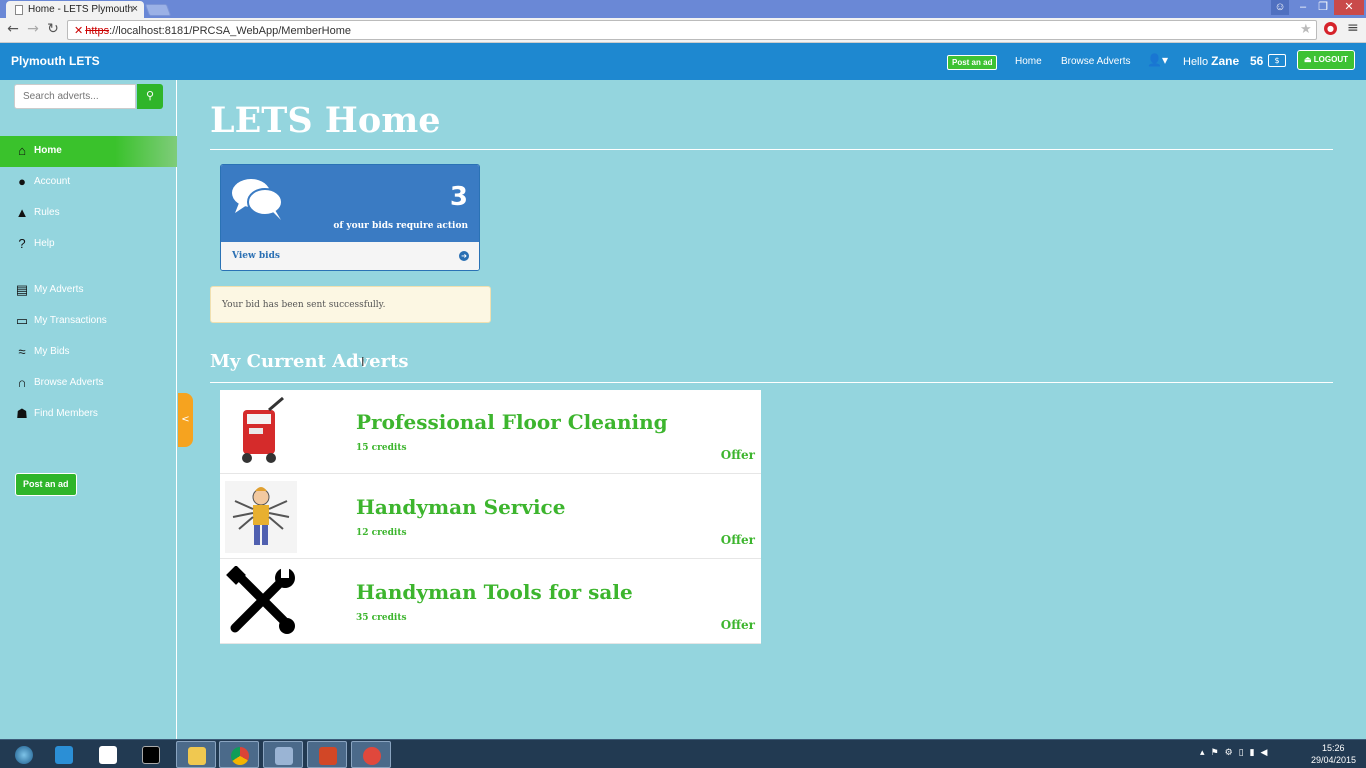  What do you see at coordinates (13, 29) in the screenshot?
I see `back-icon: ←` at bounding box center [13, 29].